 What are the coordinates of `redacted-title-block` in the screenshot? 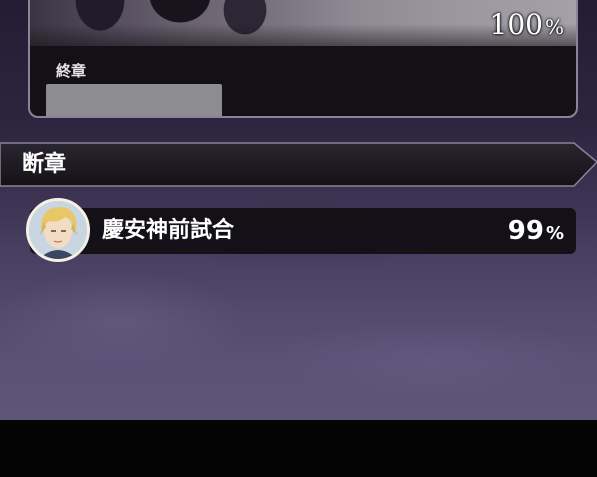 It's located at (134, 100).